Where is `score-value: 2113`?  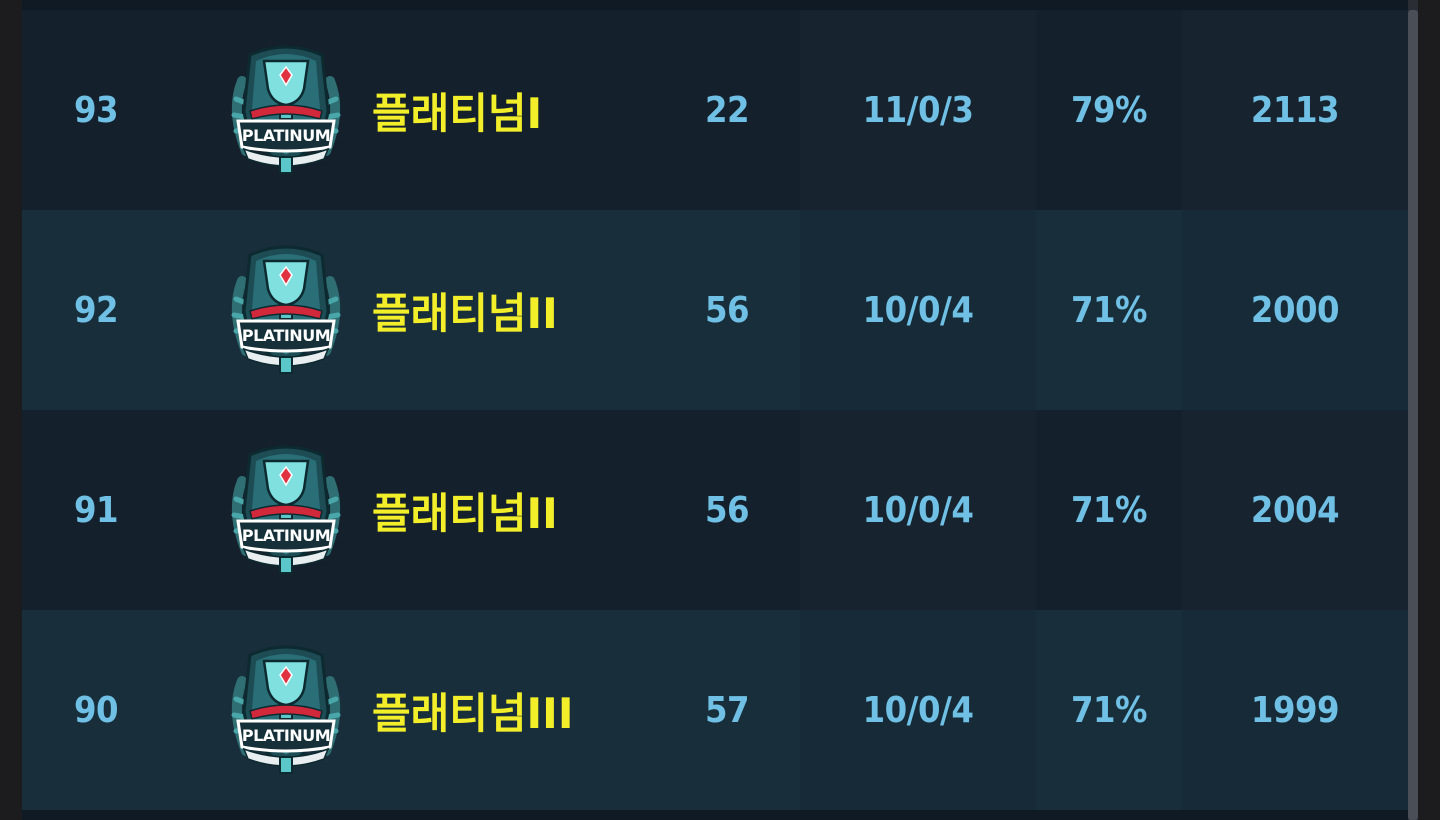 score-value: 2113 is located at coordinates (1295, 110).